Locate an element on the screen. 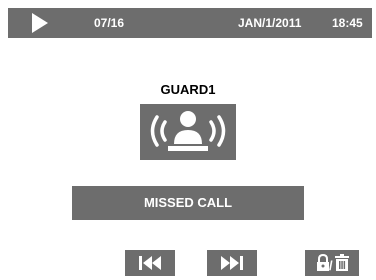 The width and height of the screenshot is (376, 280). trash-icon is located at coordinates (342, 262).